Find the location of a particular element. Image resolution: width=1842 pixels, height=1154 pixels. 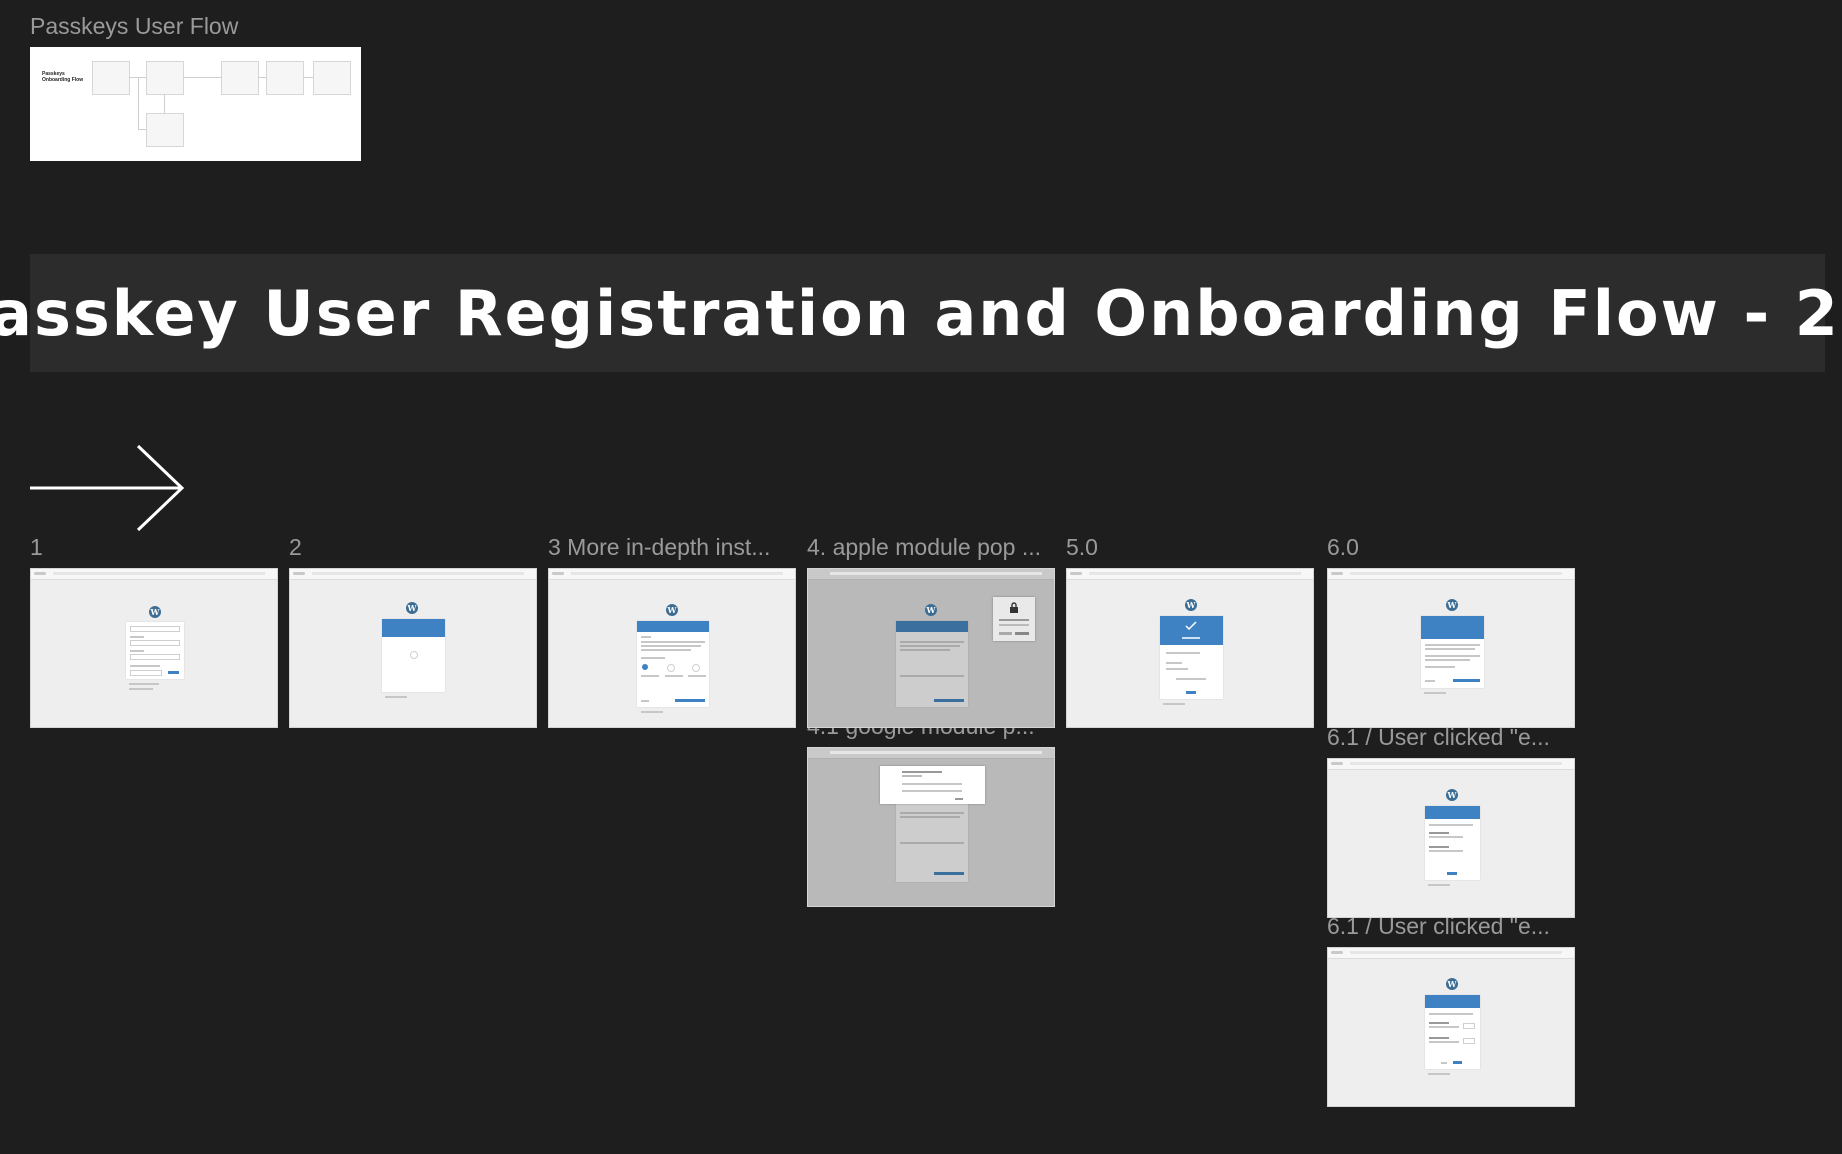

frame-1-screen: W is located at coordinates (154, 648).